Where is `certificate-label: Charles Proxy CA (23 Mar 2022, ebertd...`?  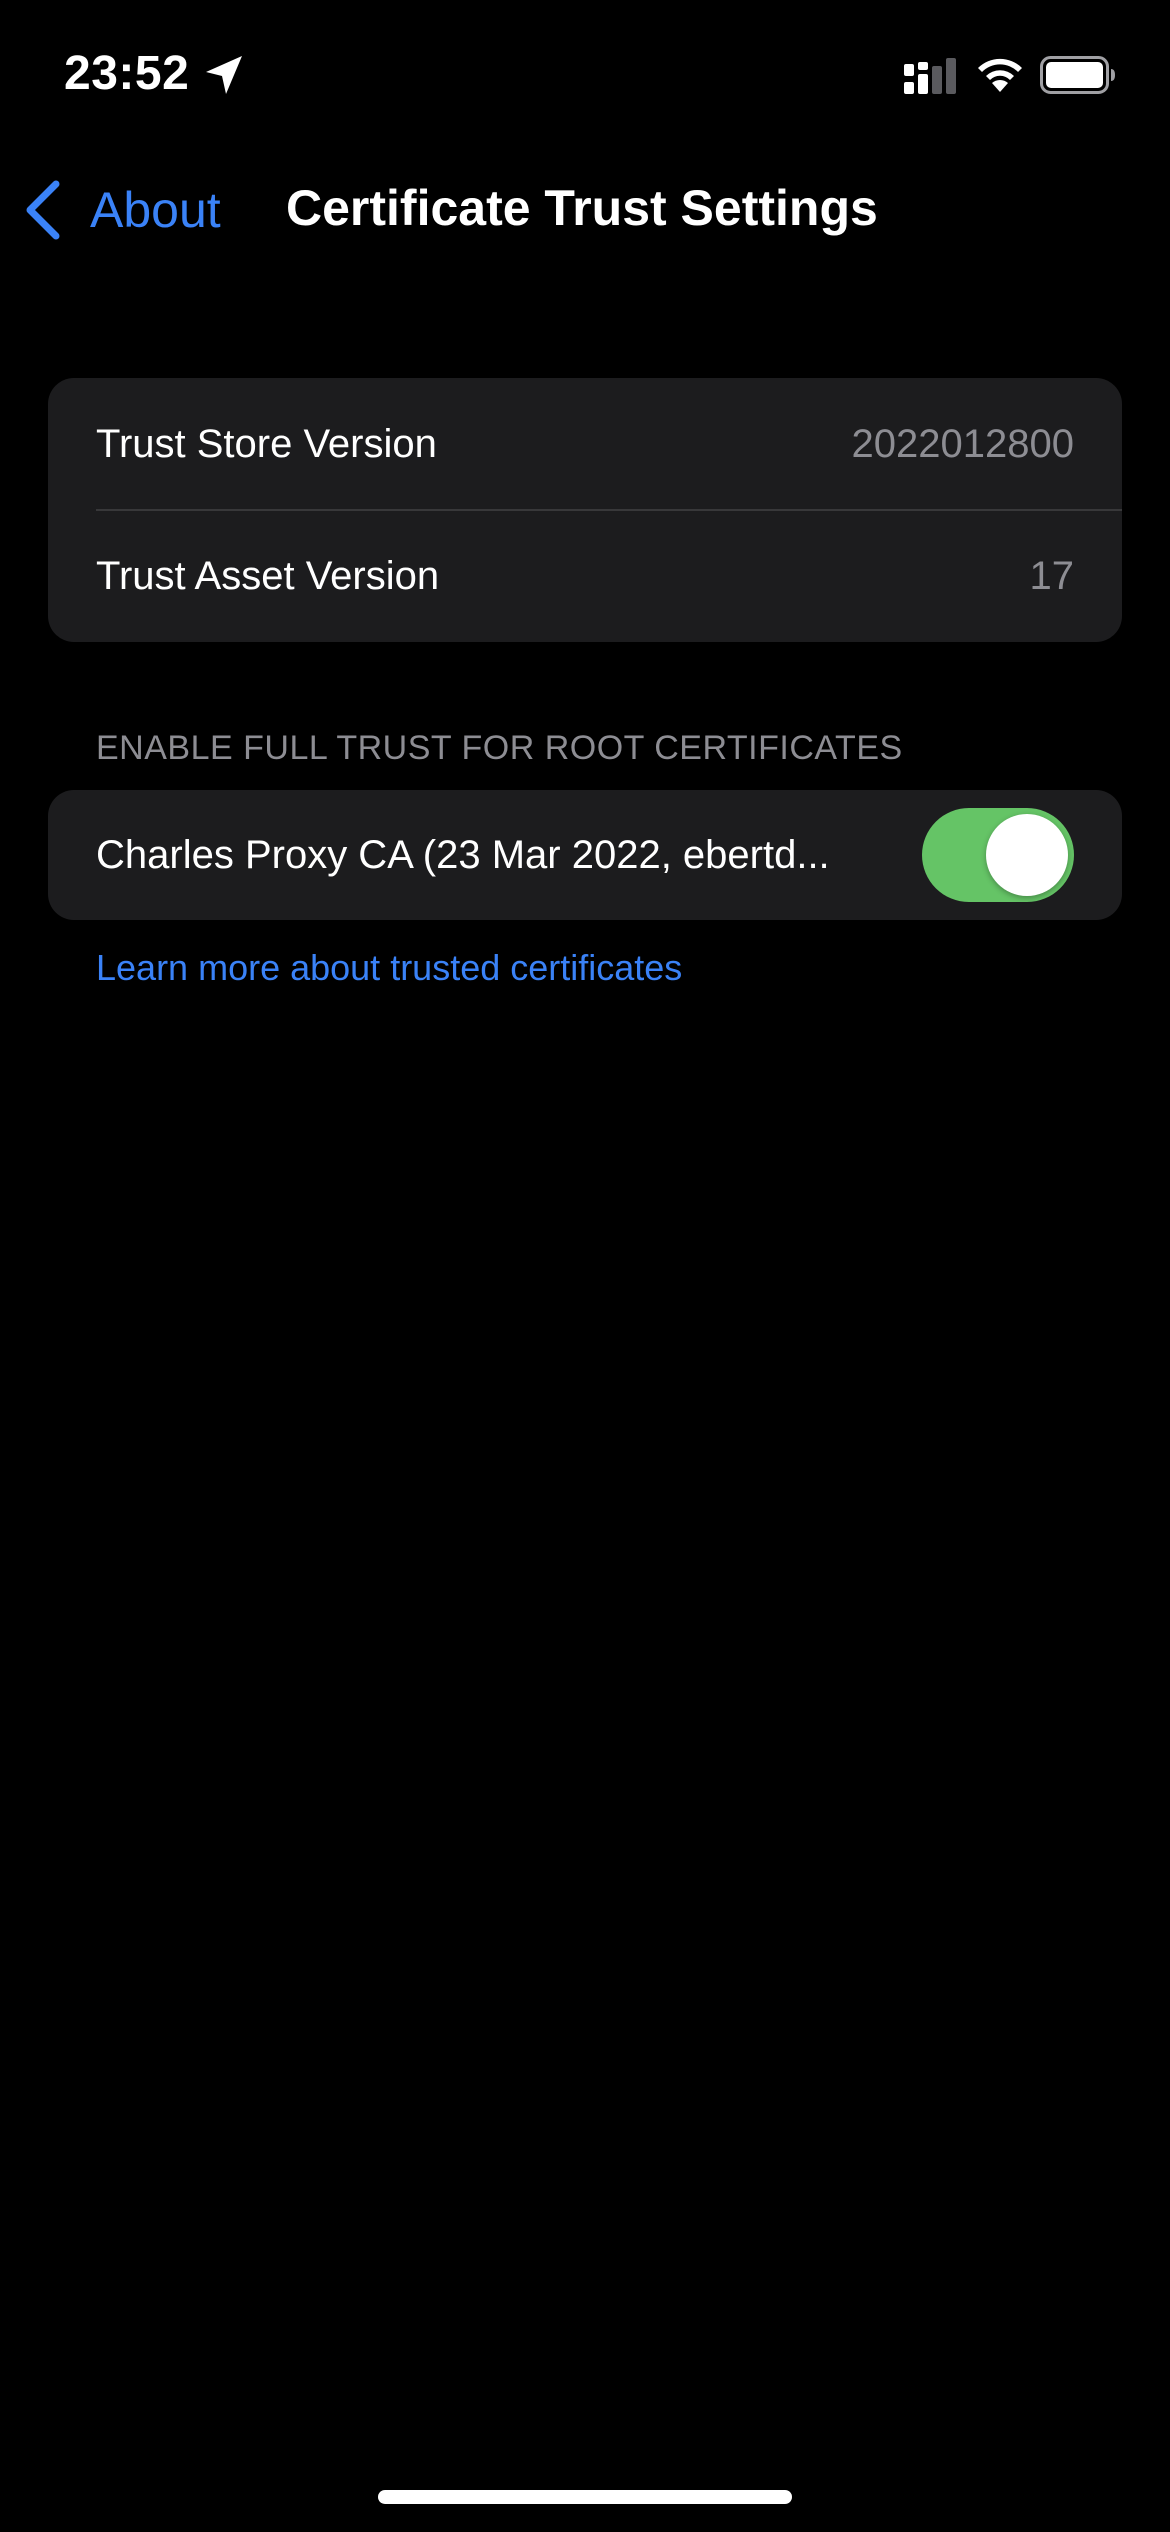 certificate-label: Charles Proxy CA (23 Mar 2022, ebertd... is located at coordinates (463, 854).